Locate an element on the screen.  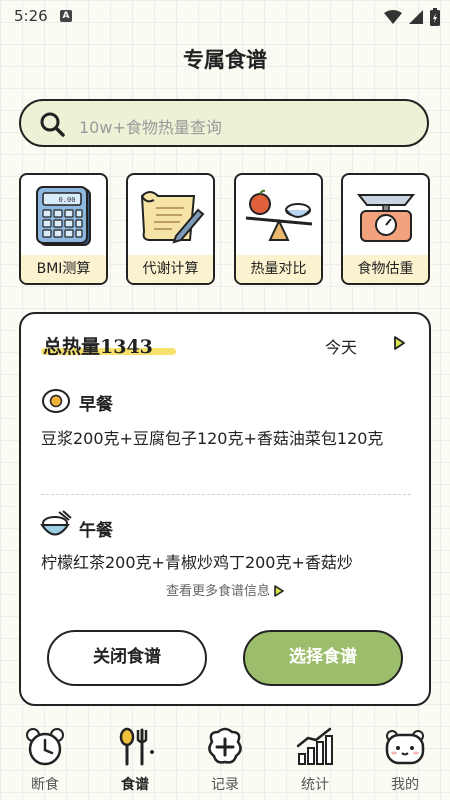
egg-icon is located at coordinates (56, 401).